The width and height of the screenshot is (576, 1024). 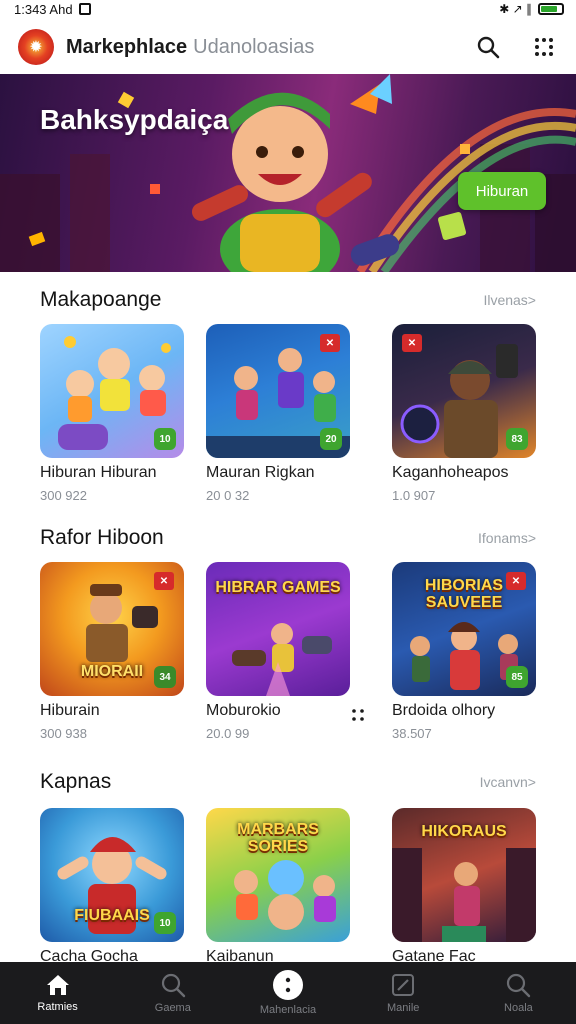 What do you see at coordinates (228, 495) in the screenshot?
I see `game-downloads: 20 0 32` at bounding box center [228, 495].